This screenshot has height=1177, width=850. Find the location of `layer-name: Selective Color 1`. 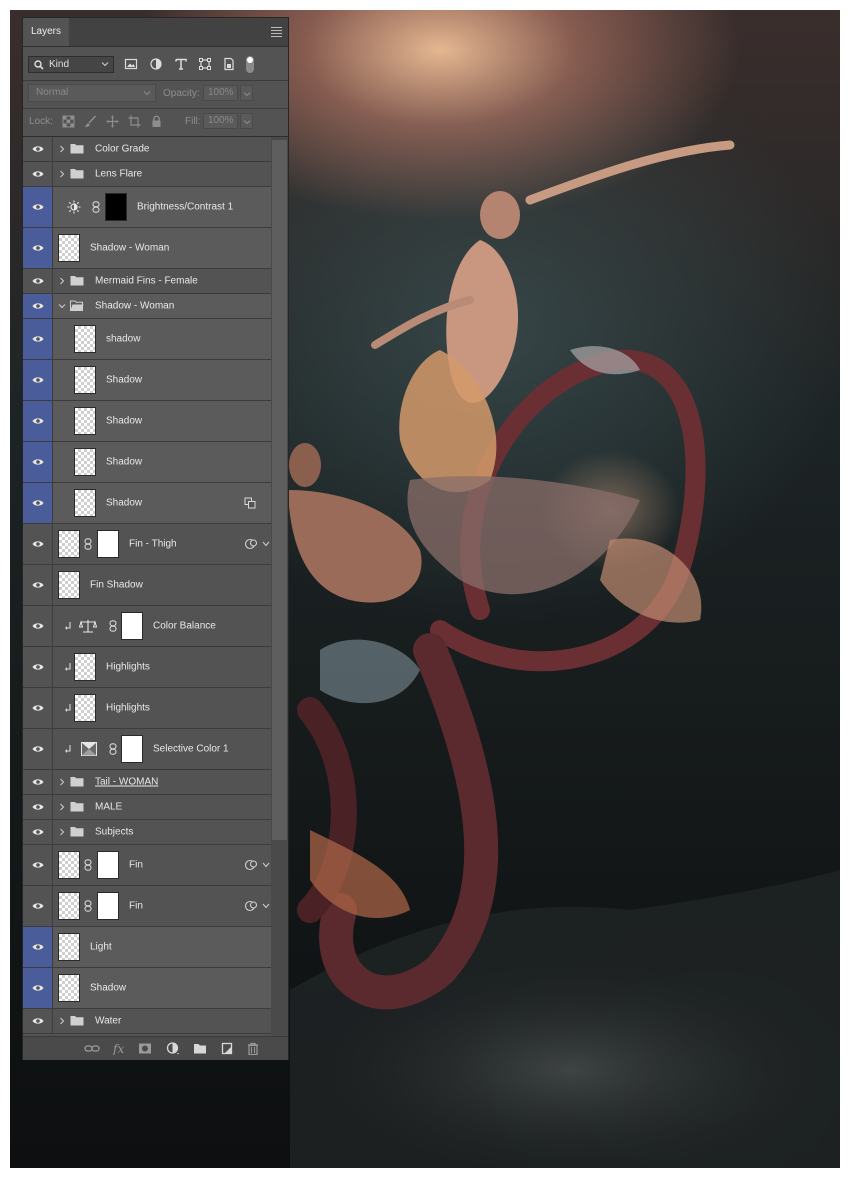

layer-name: Selective Color 1 is located at coordinates (191, 749).